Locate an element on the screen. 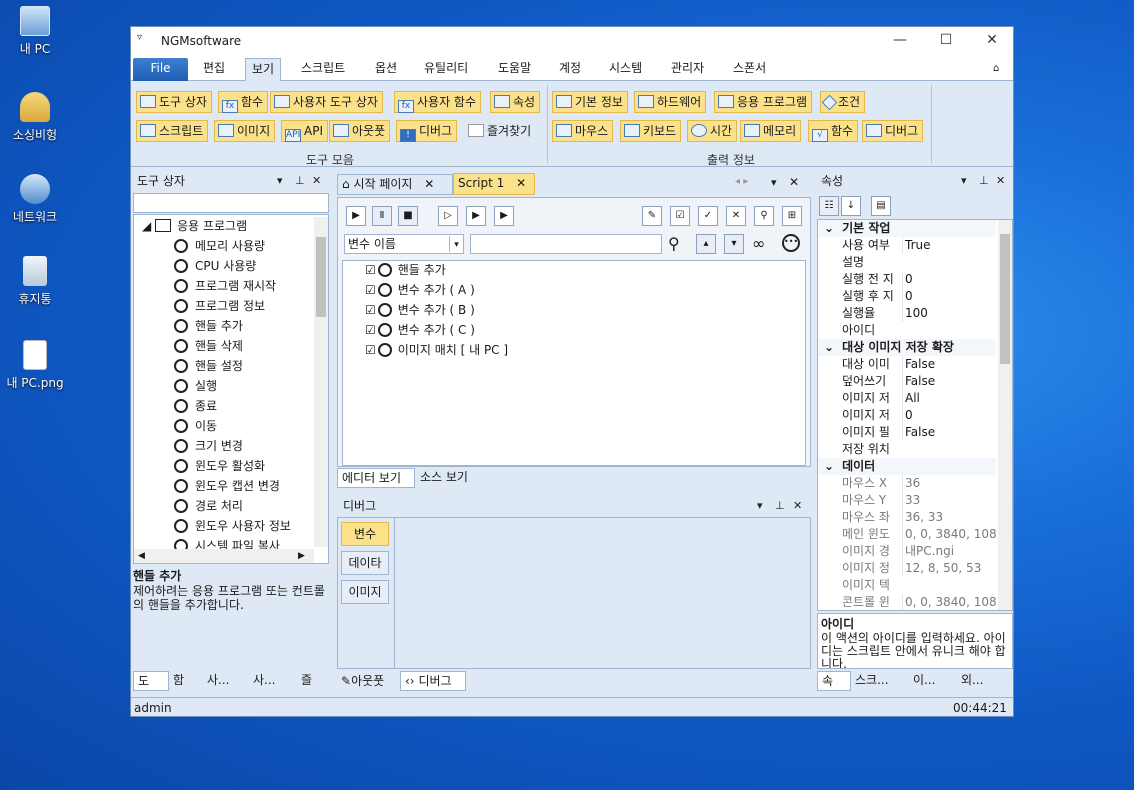 This screenshot has height=790, width=1134. property-value: False is located at coordinates (949, 381).